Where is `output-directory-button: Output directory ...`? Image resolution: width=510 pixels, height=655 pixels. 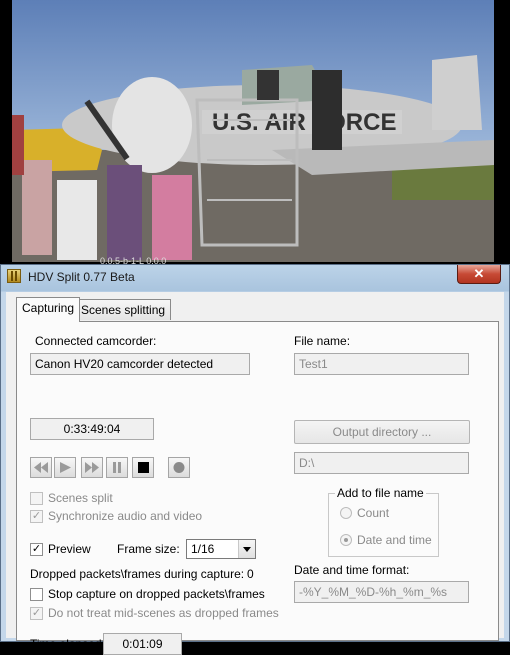
output-directory-button: Output directory ... is located at coordinates (382, 432).